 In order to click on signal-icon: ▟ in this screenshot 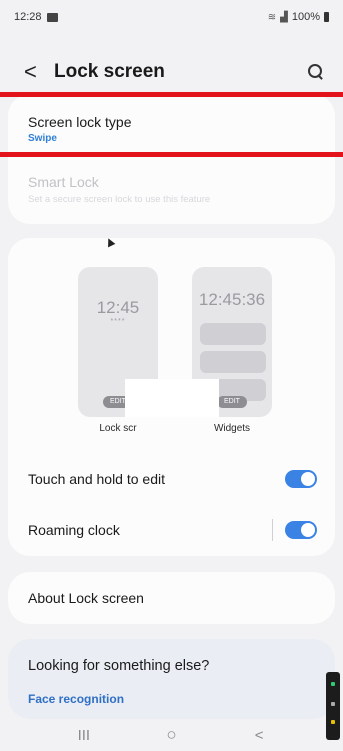, I will do `click(284, 17)`.